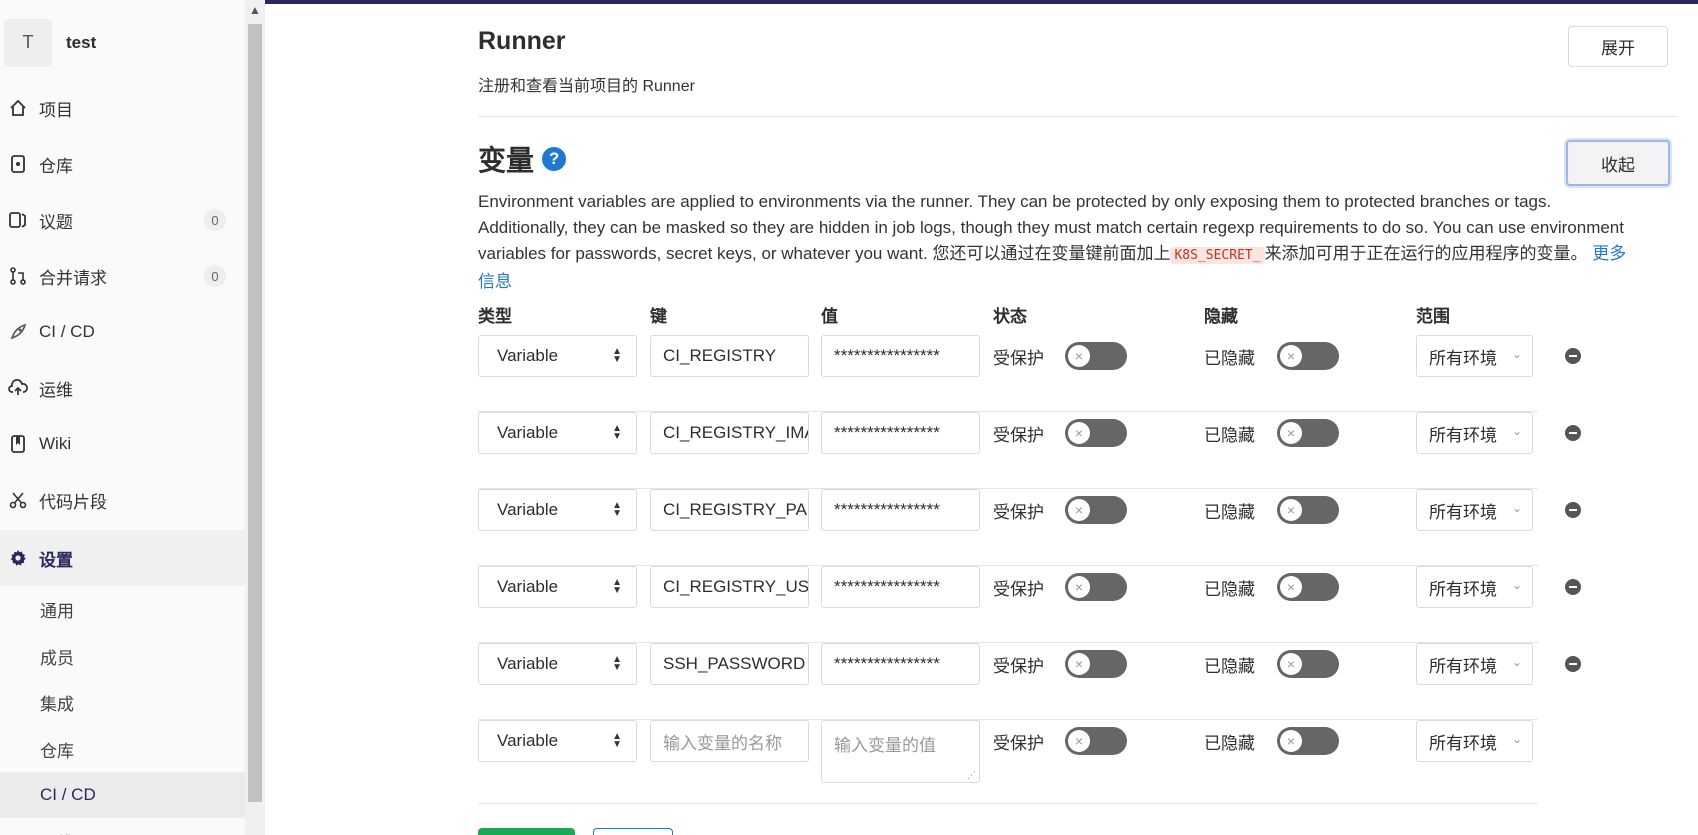  Describe the element at coordinates (255, 10) in the screenshot. I see `scroll-up-arrow-icon: ▲` at that location.